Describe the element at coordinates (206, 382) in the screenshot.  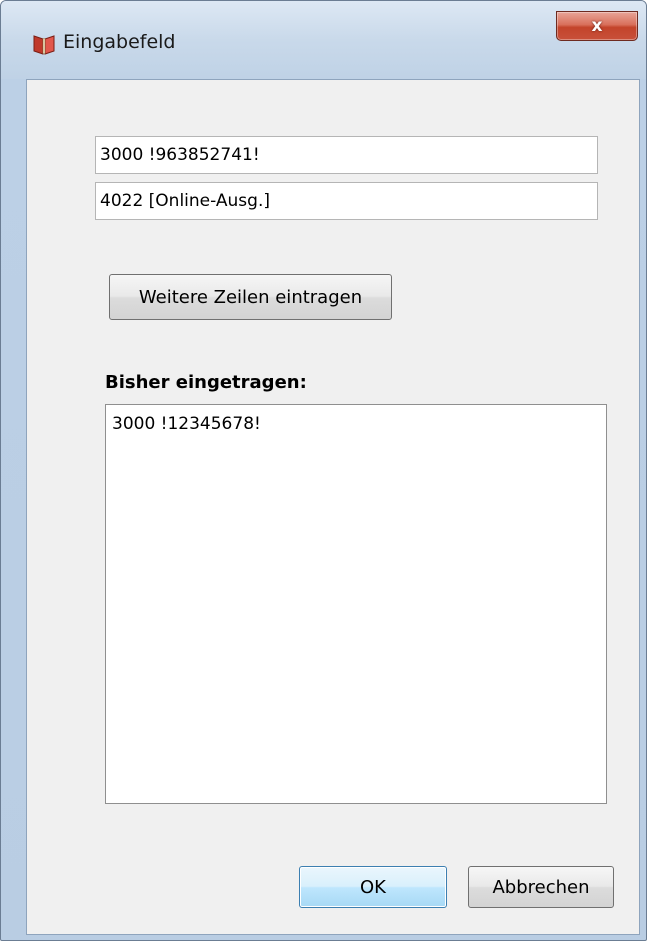
I see `history-heading: Bisher eingetragen:` at that location.